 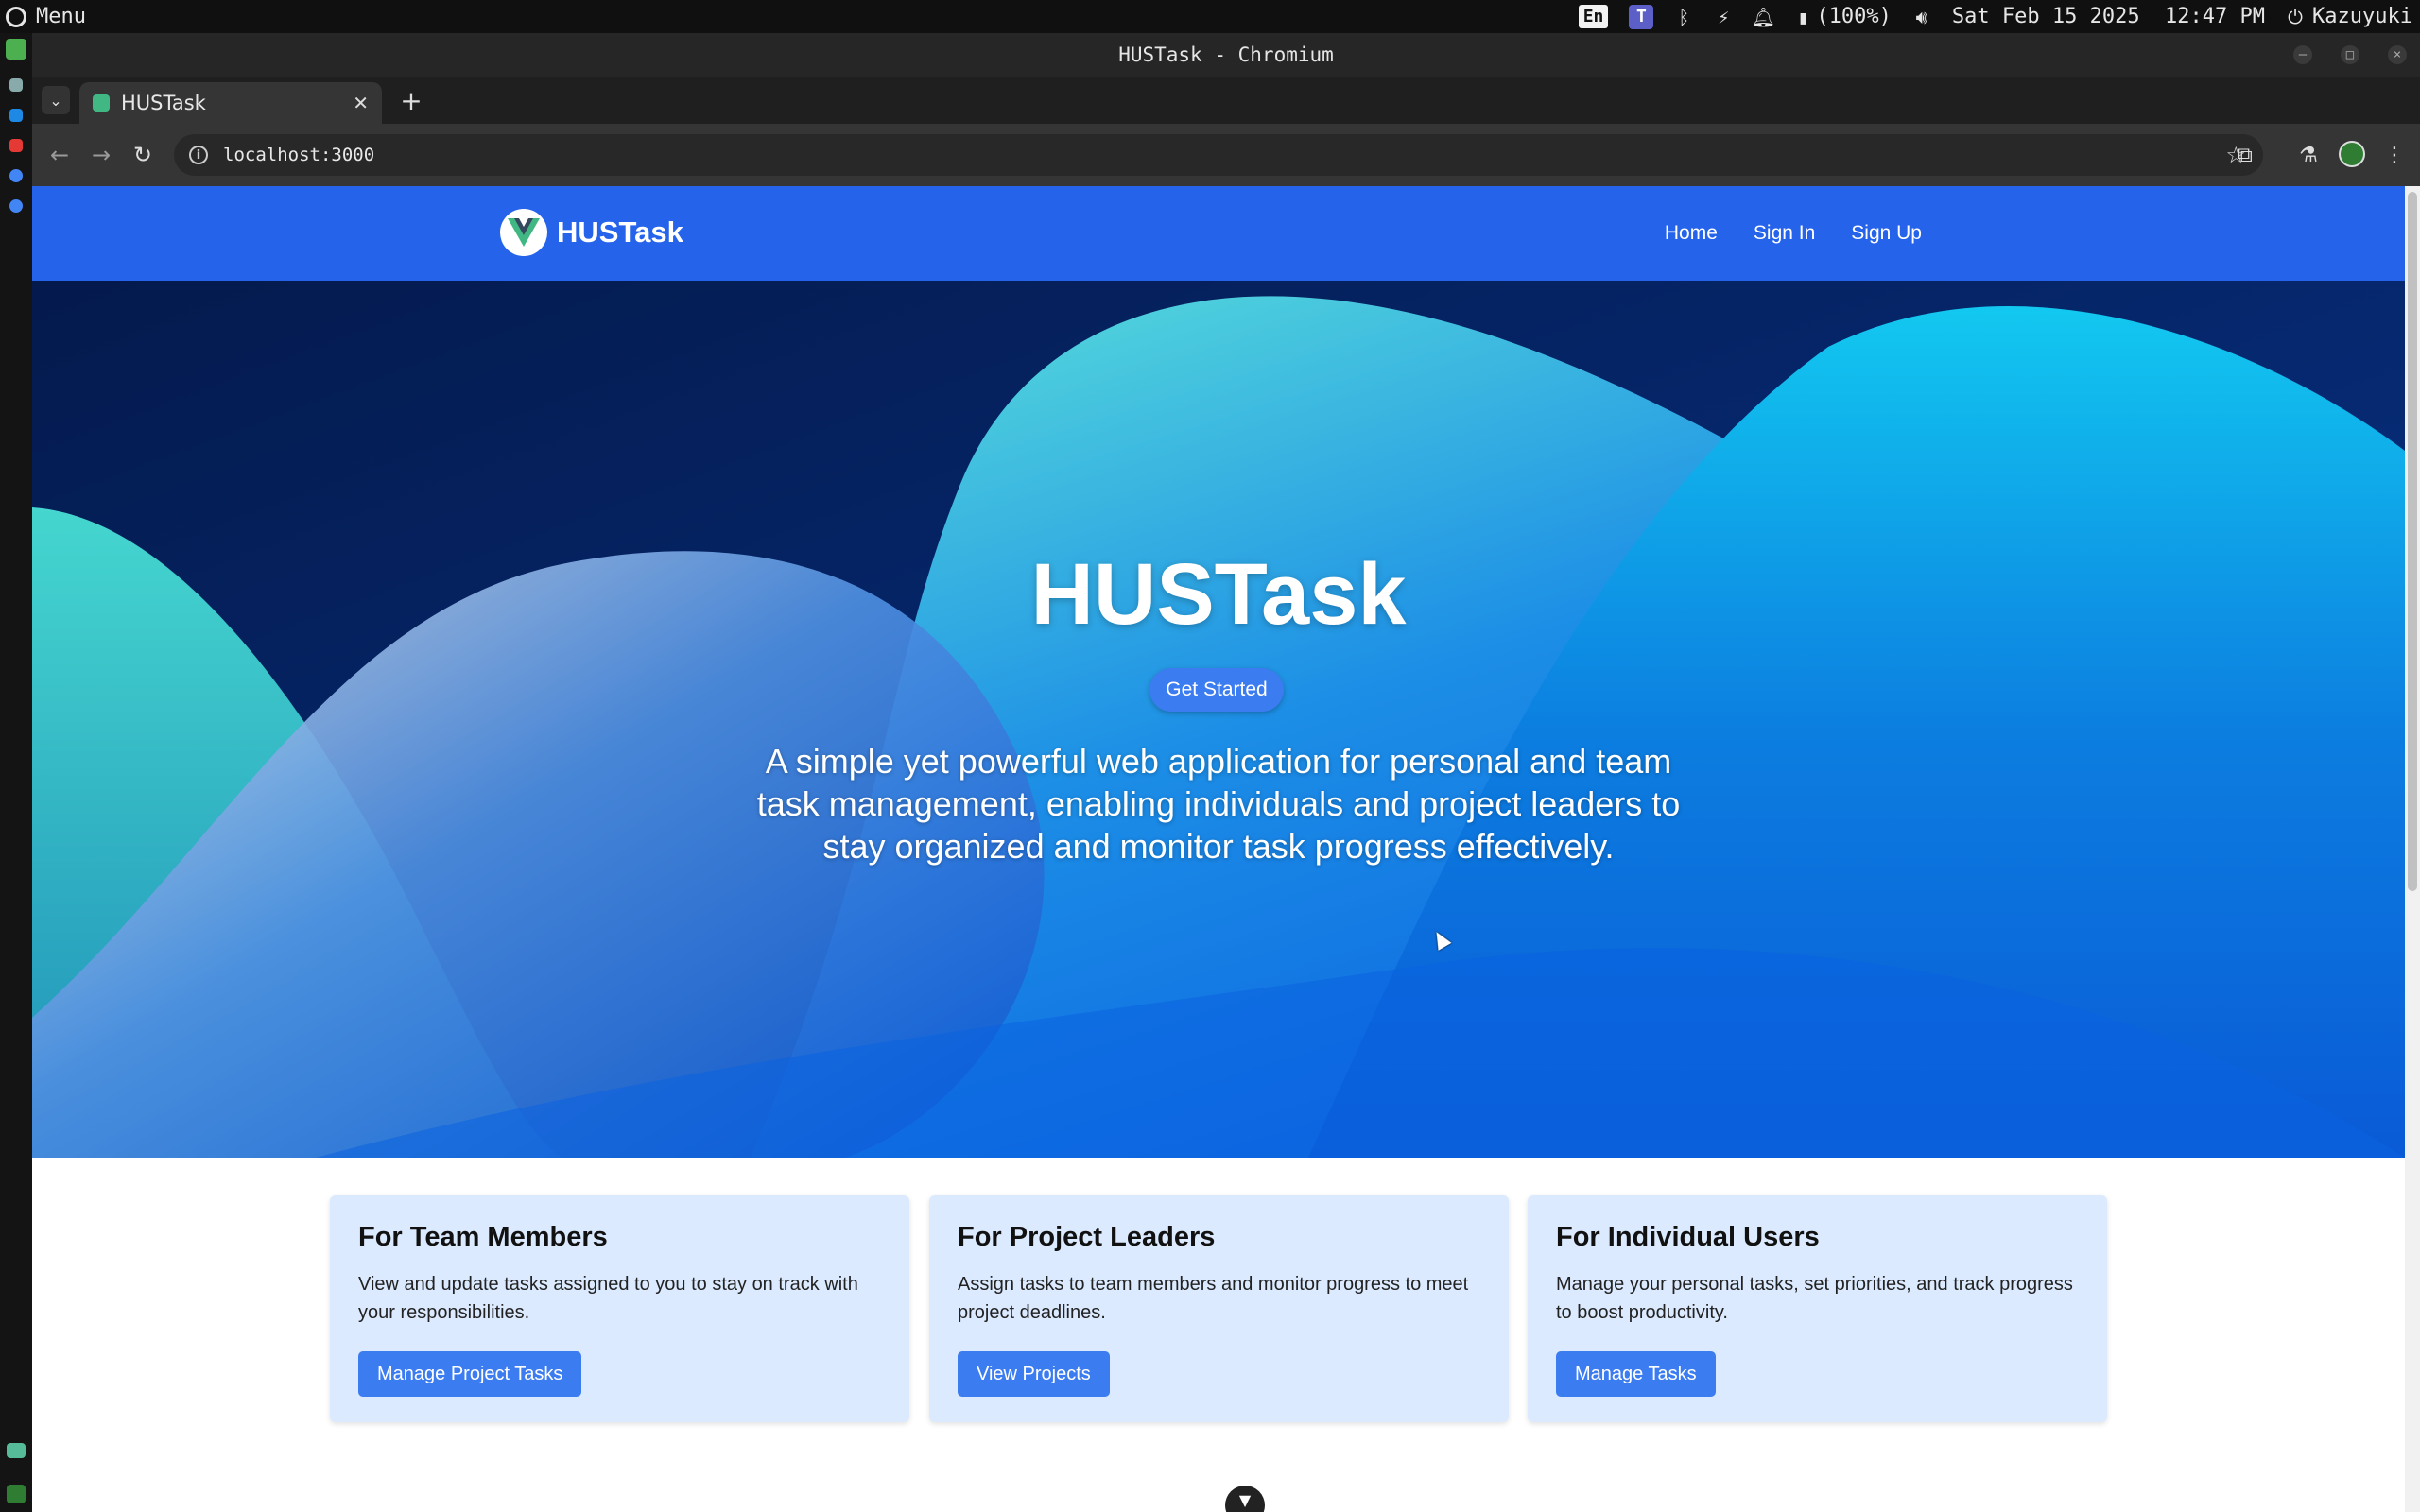 What do you see at coordinates (1218, 233) in the screenshot?
I see `site-navbar: HUSTask Home Sign In Sign Up` at bounding box center [1218, 233].